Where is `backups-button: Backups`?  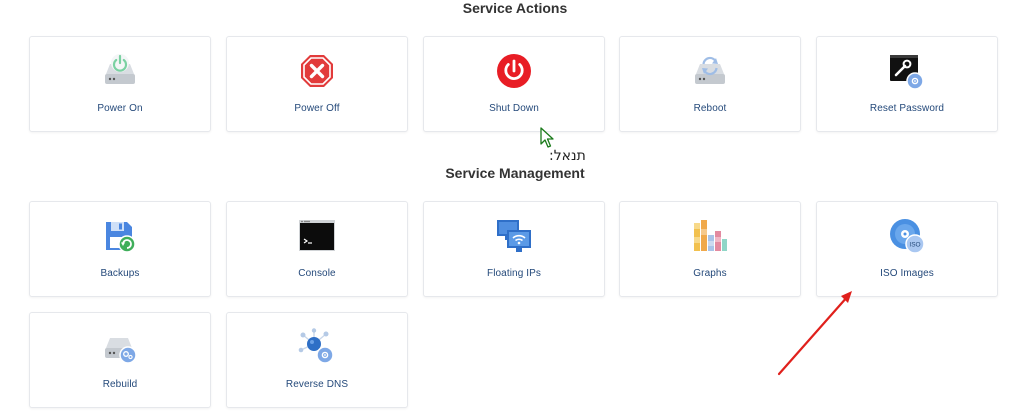
backups-button: Backups is located at coordinates (120, 249).